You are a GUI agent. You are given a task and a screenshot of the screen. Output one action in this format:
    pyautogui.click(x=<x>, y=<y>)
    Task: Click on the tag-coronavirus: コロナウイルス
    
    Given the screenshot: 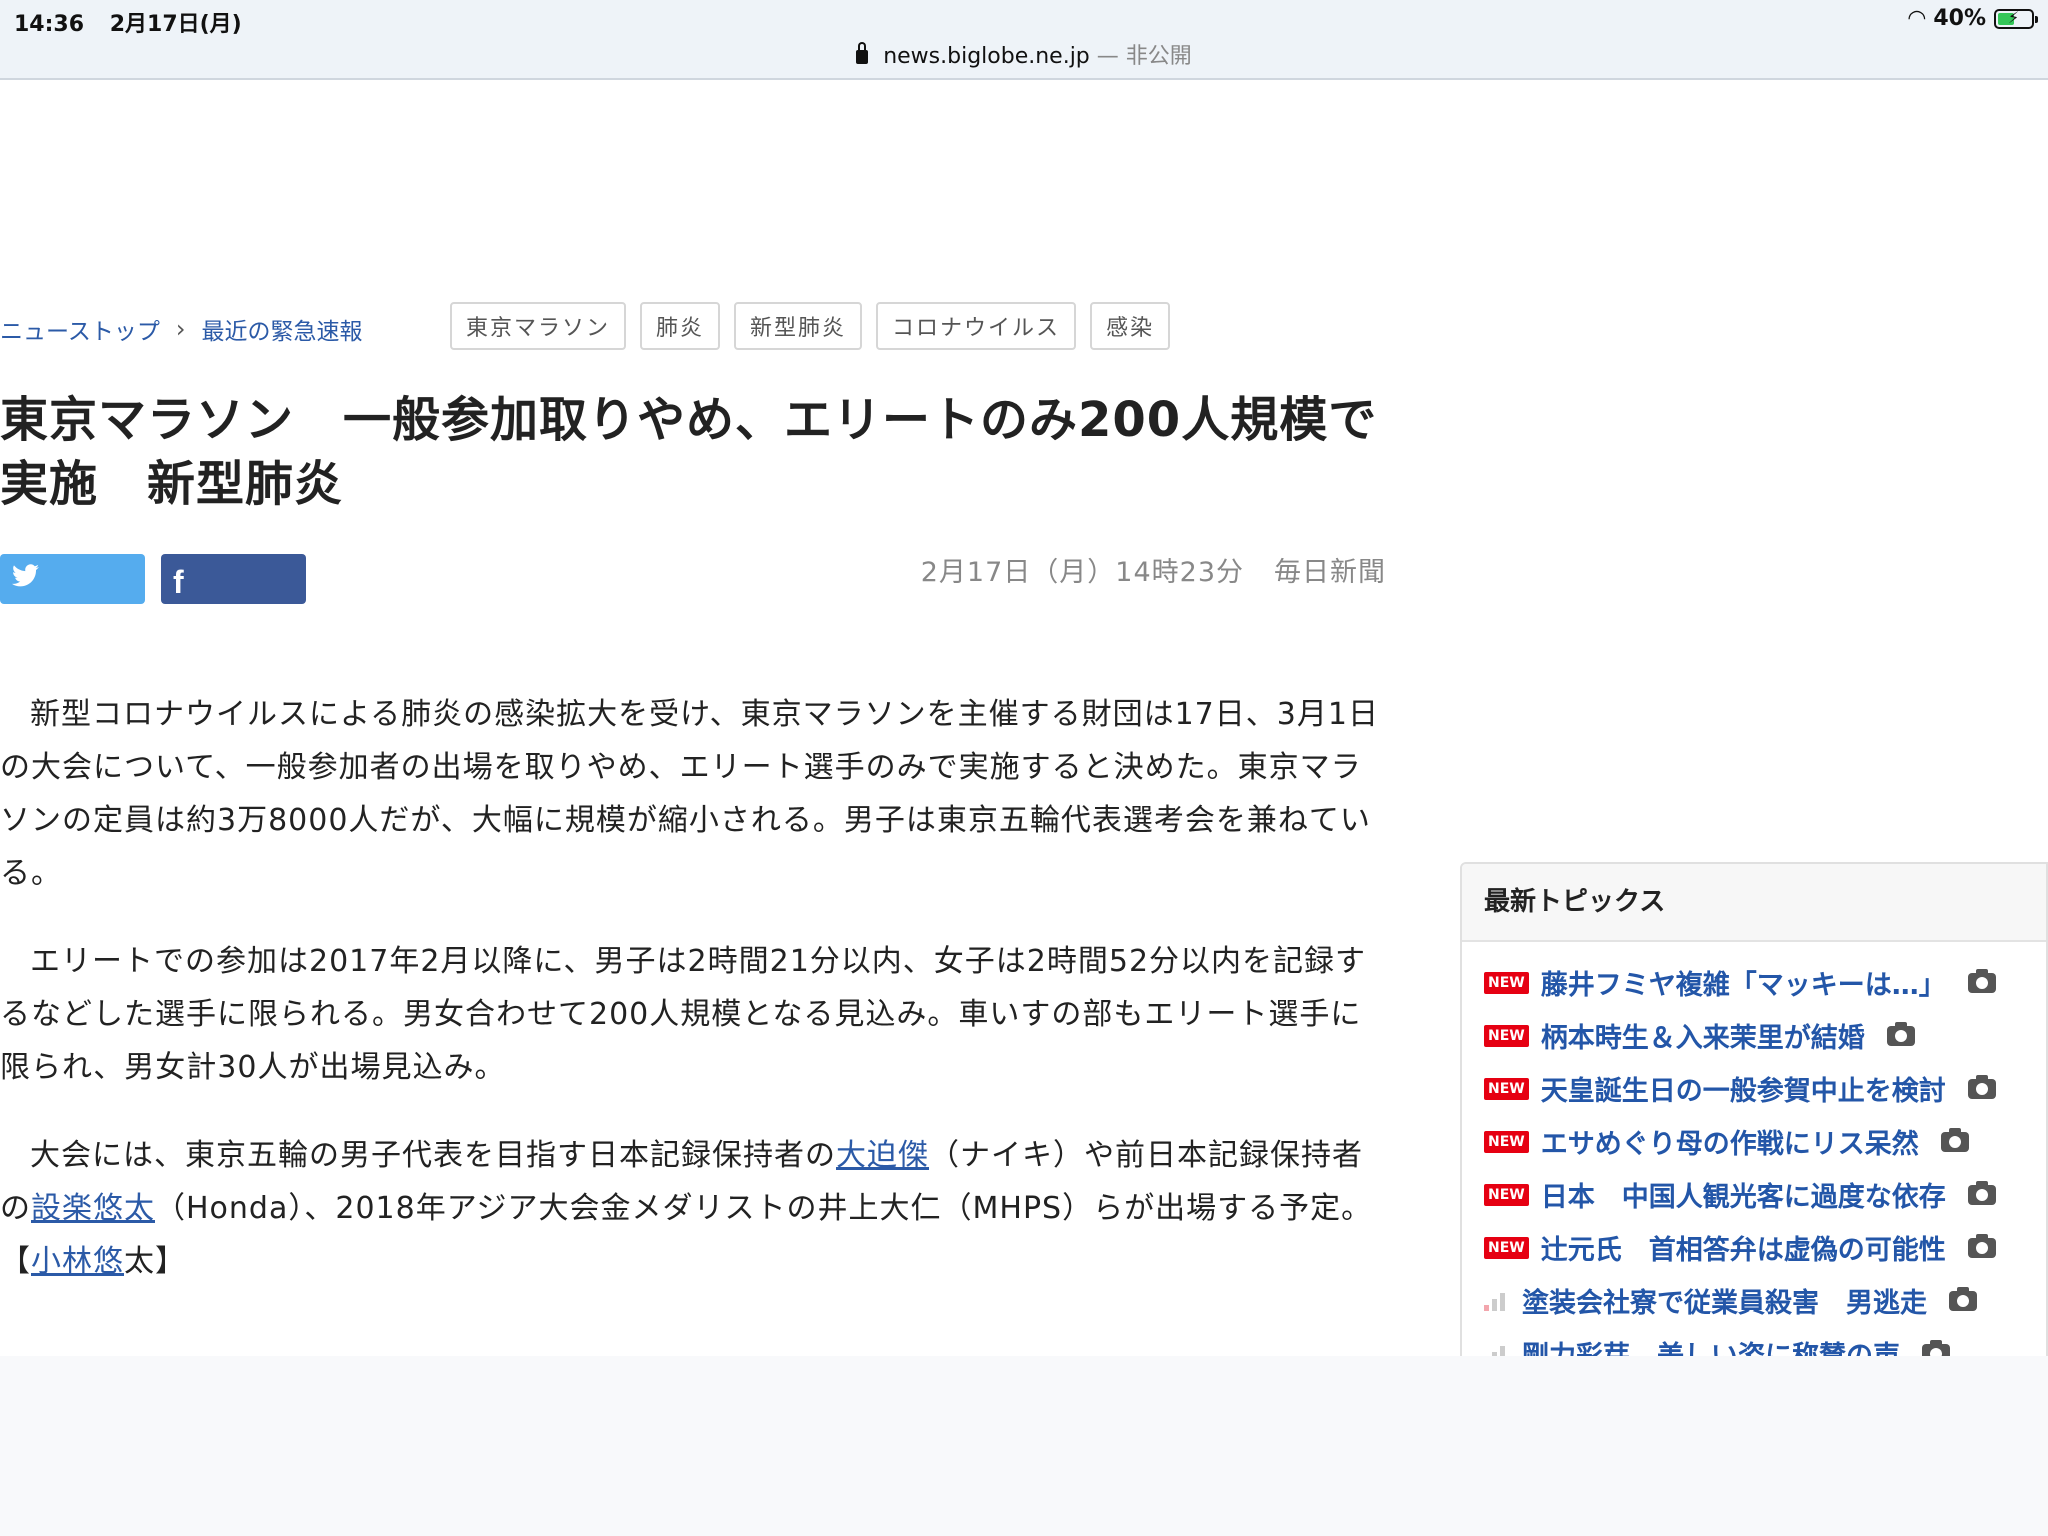 What is the action you would take?
    pyautogui.click(x=976, y=326)
    